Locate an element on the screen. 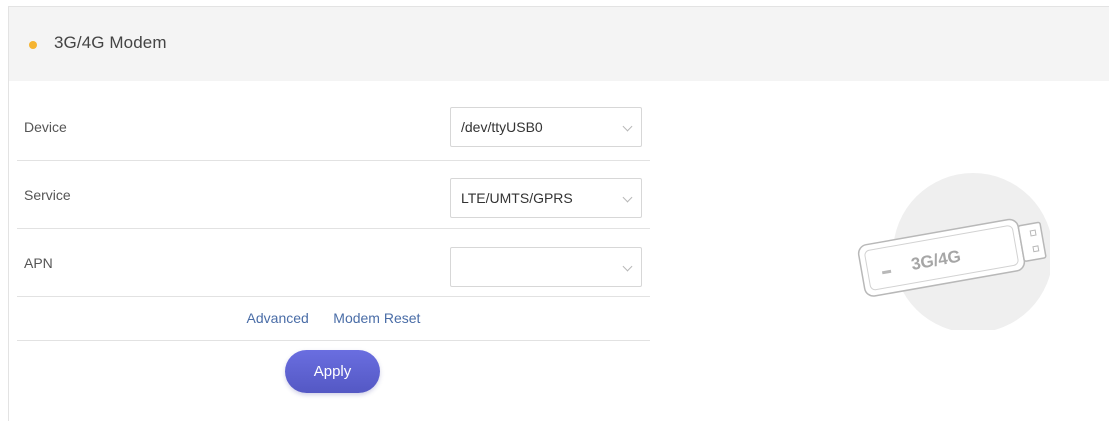  modem-reset-link: Modem Reset is located at coordinates (376, 318).